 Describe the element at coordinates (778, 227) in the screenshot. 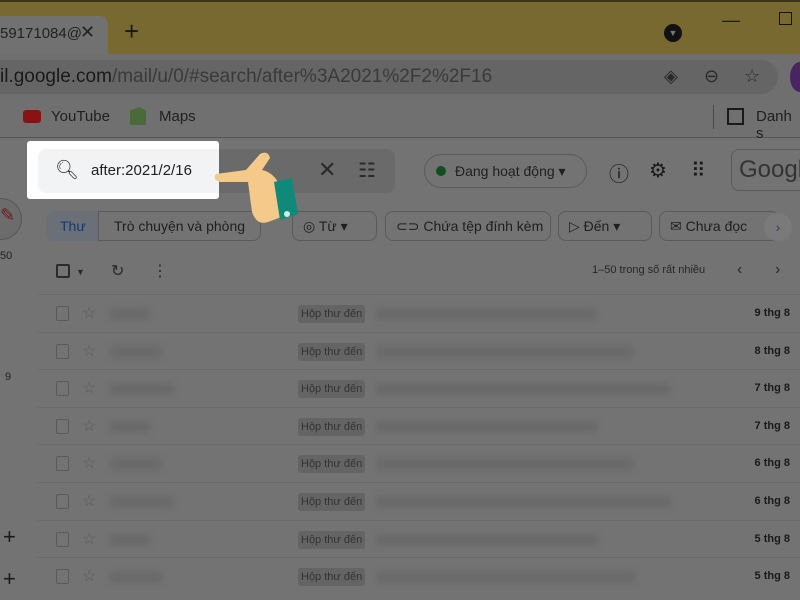

I see `chevron-right-icon: ›` at that location.